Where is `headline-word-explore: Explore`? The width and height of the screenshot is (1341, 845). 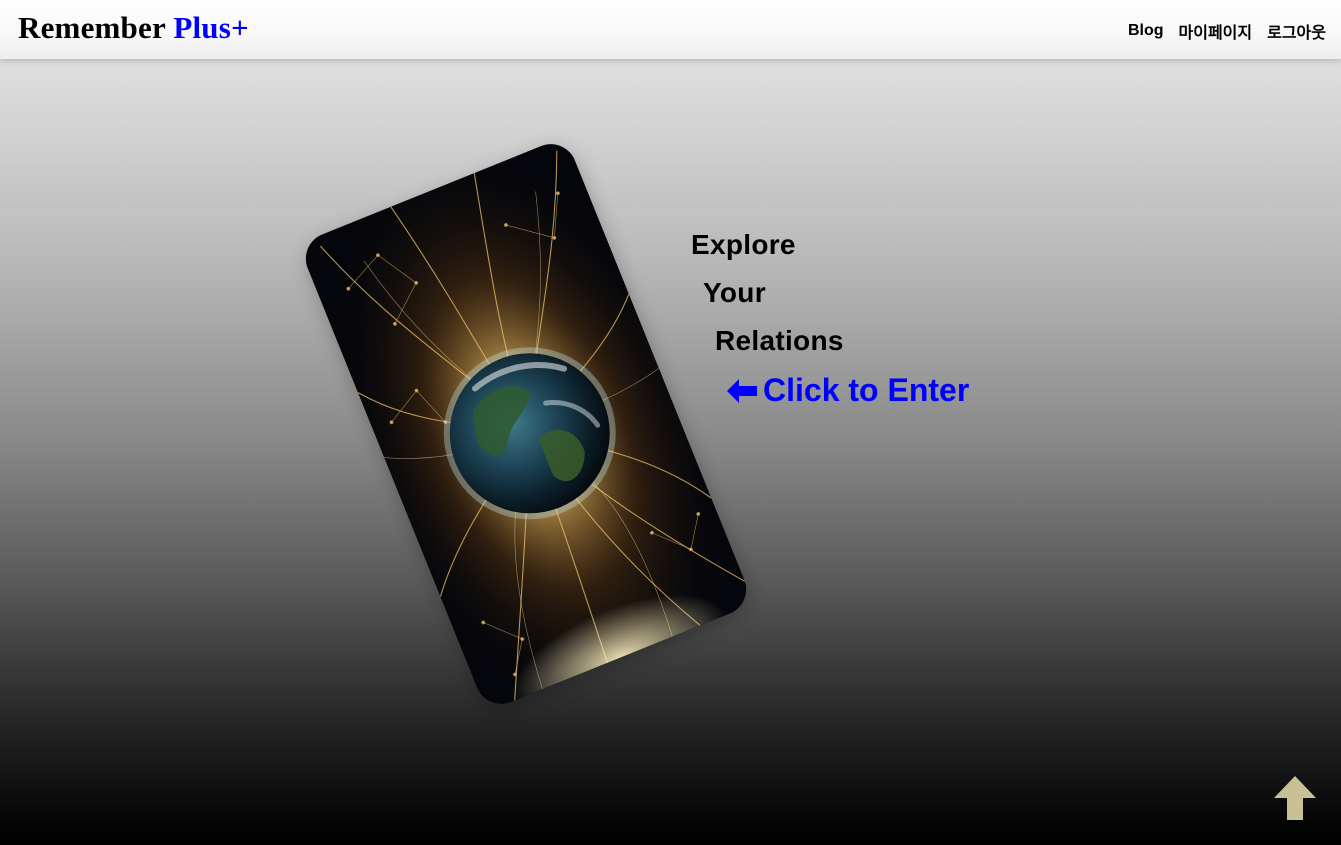 headline-word-explore: Explore is located at coordinates (743, 244).